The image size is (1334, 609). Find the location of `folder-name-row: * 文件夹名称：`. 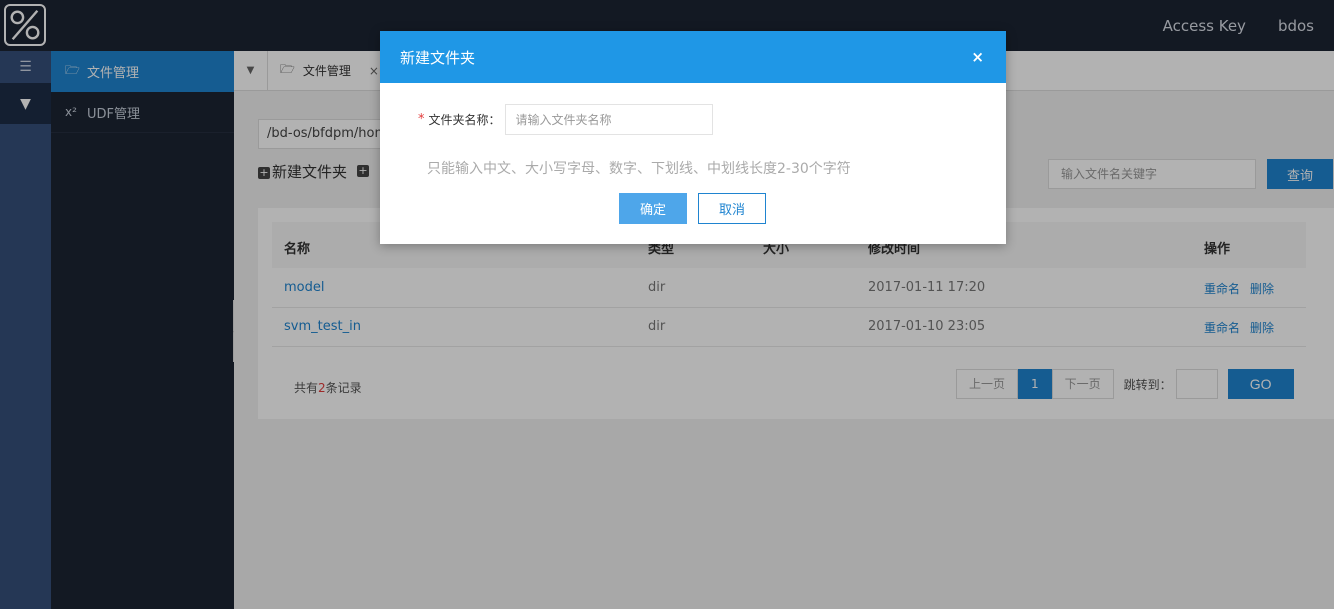

folder-name-row: * 文件夹名称： is located at coordinates (565, 119).